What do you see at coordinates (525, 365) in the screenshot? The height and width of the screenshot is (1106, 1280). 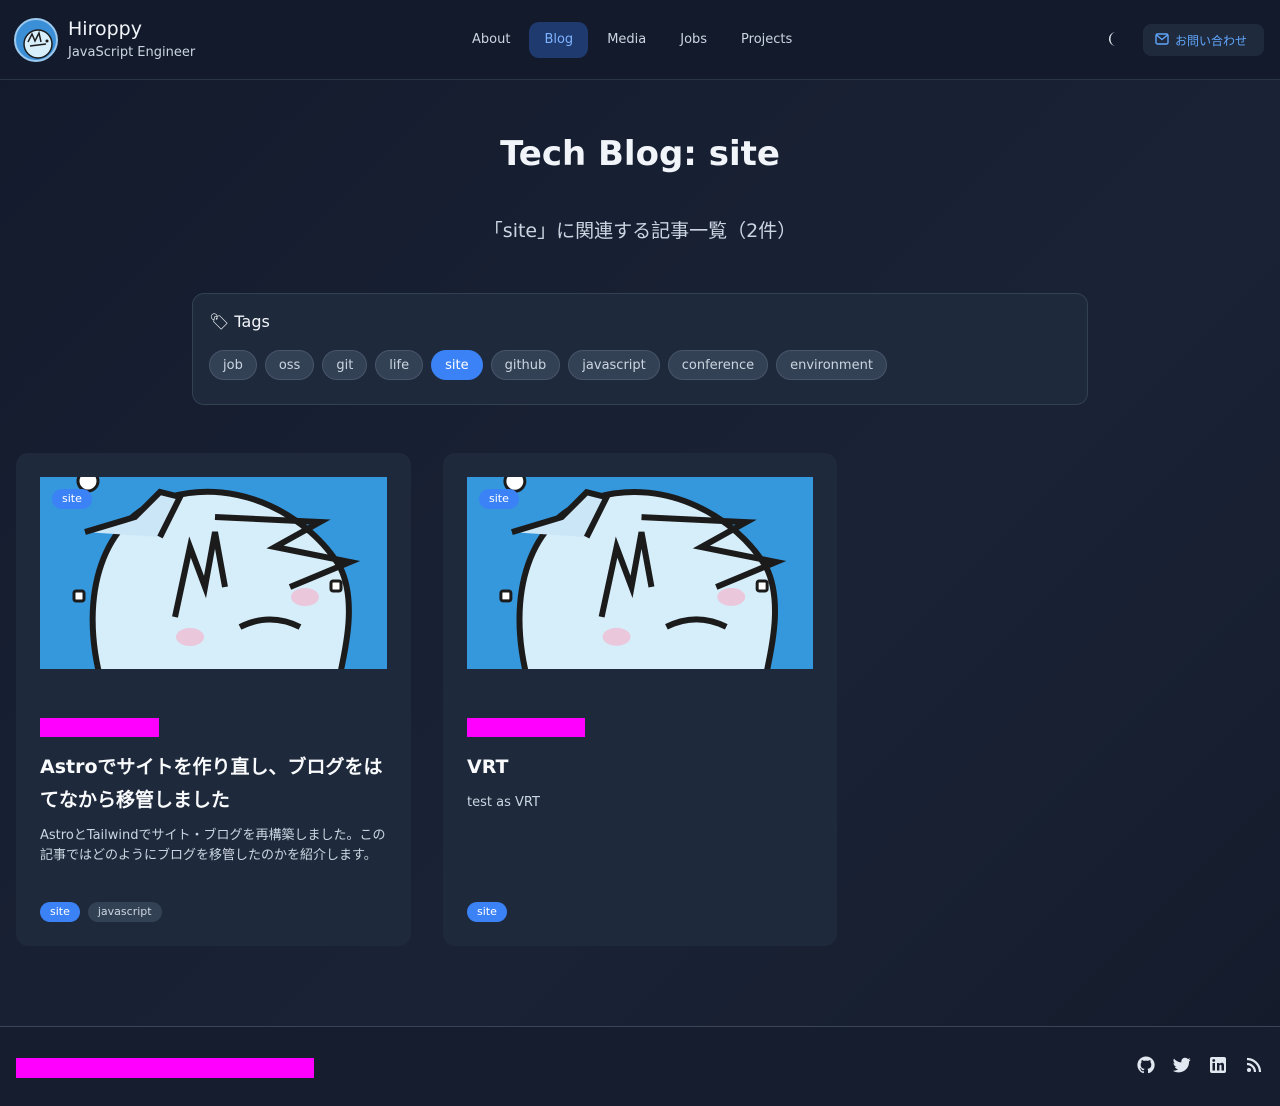 I see `tag-github: github` at bounding box center [525, 365].